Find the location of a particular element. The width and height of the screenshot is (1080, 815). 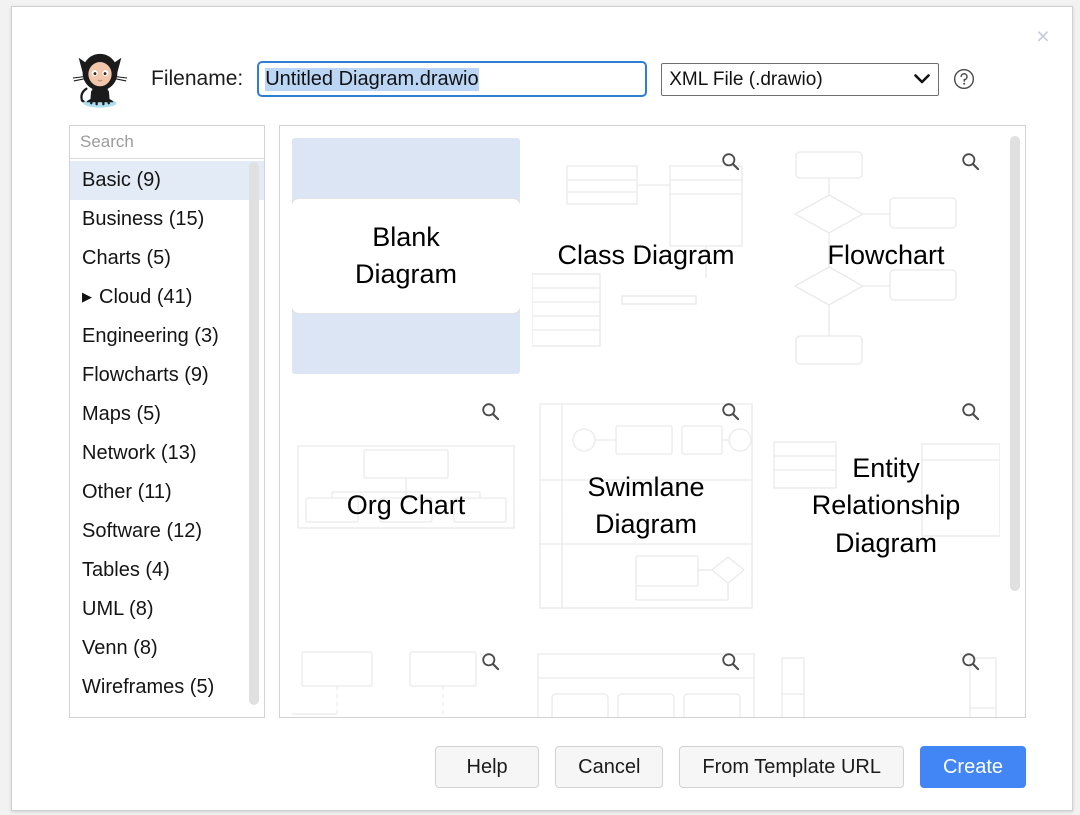

template-tile-org: Org Chart is located at coordinates (406, 506).